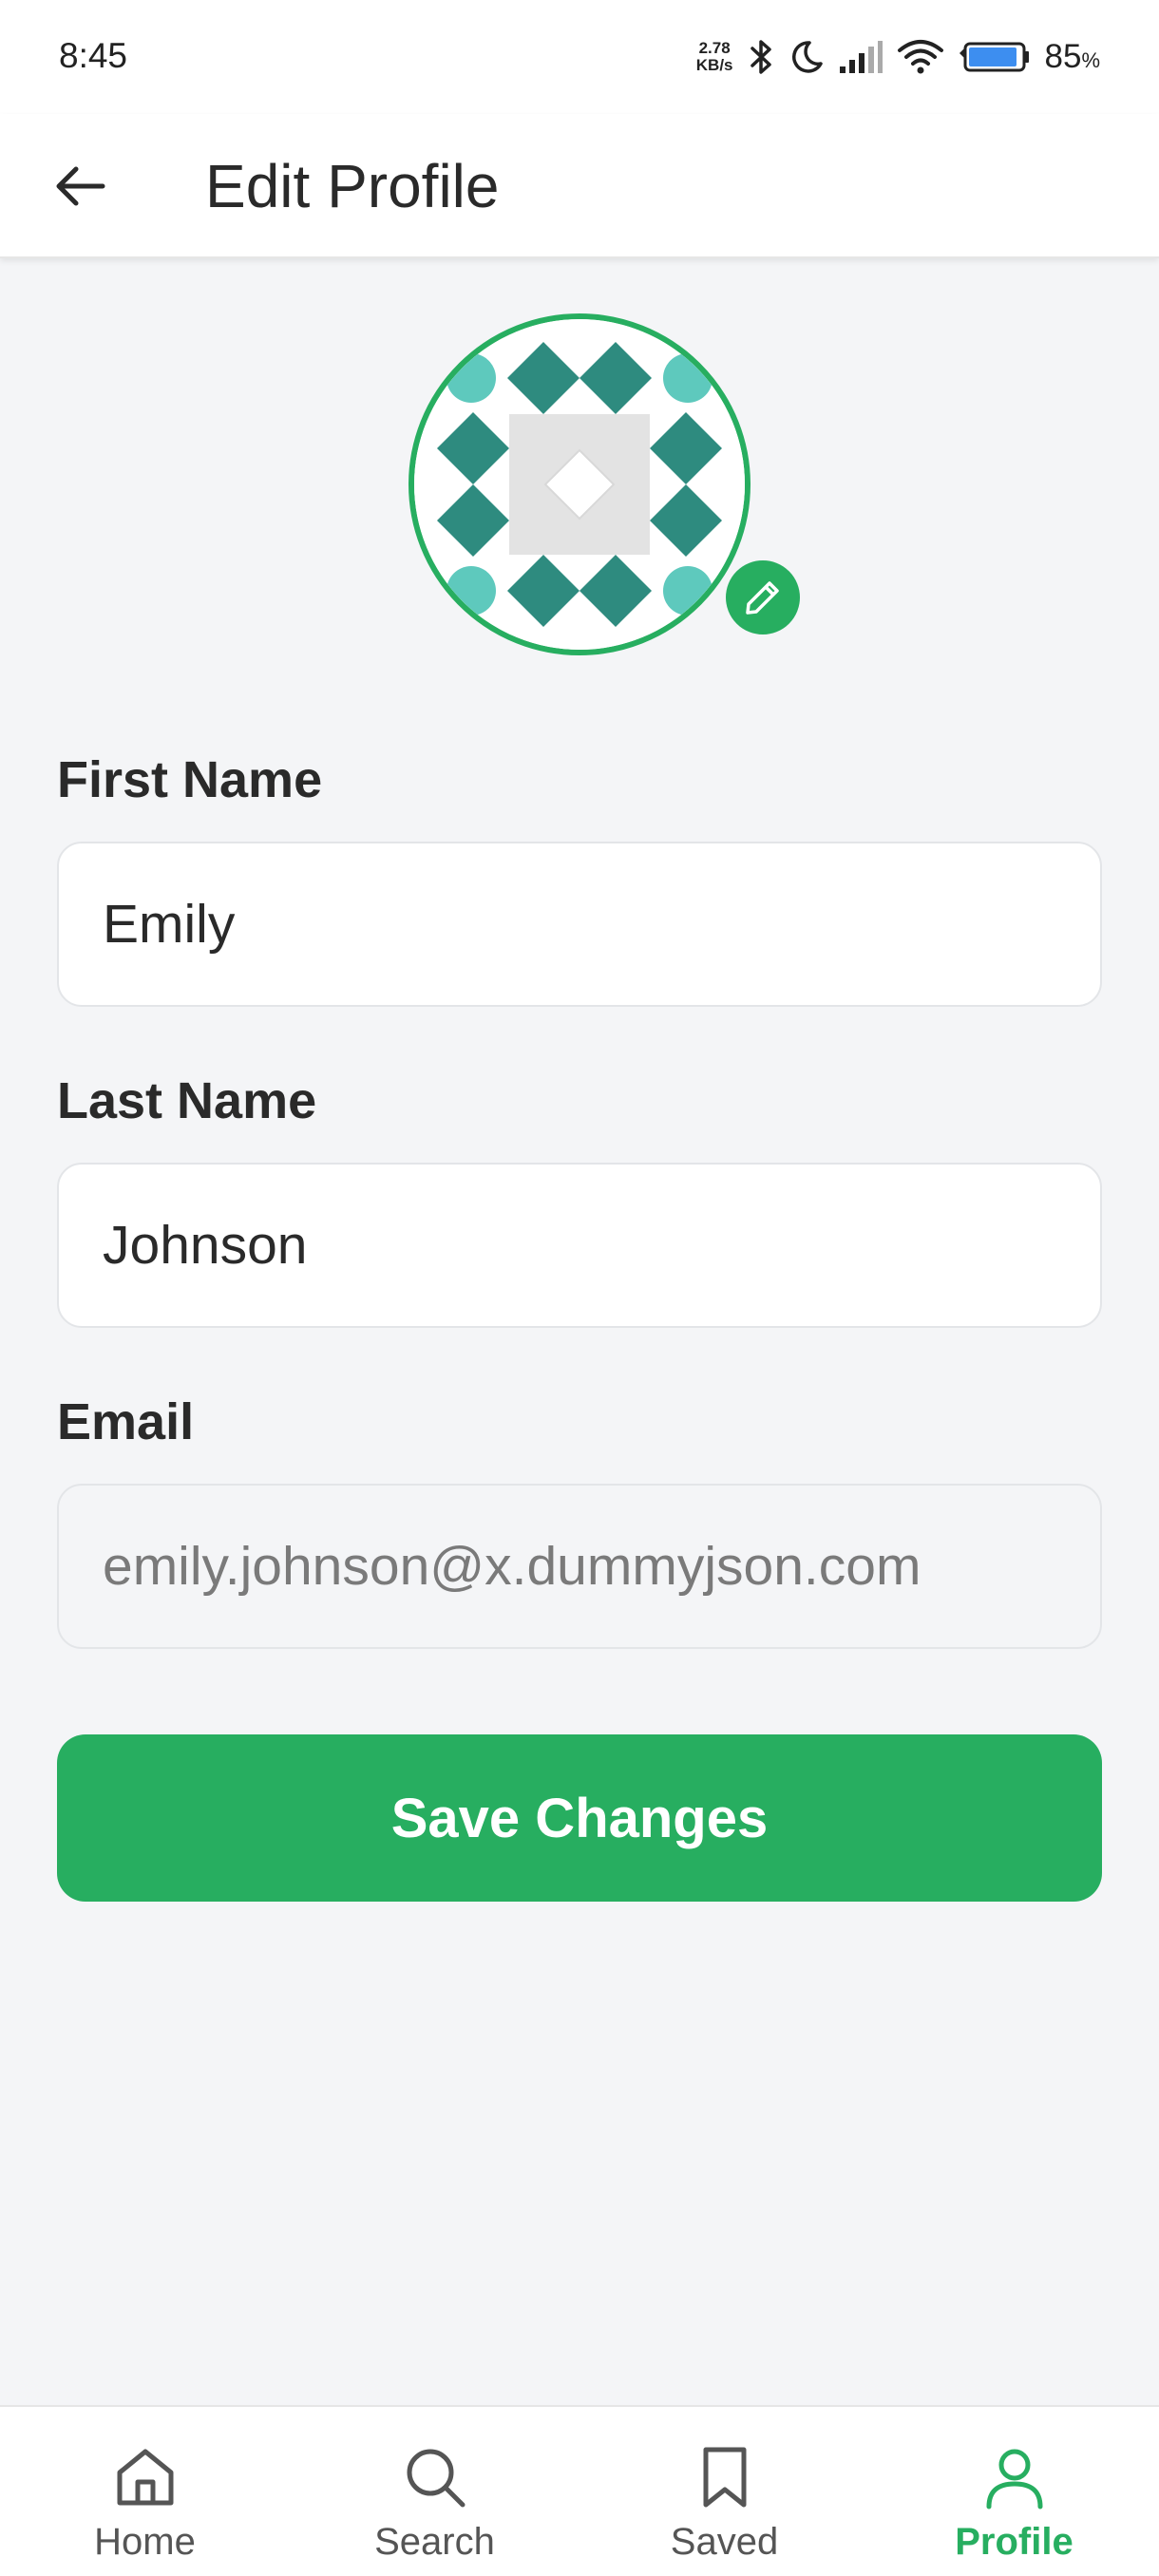 The height and width of the screenshot is (2576, 1159). What do you see at coordinates (761, 57) in the screenshot?
I see `bluetooth-icon` at bounding box center [761, 57].